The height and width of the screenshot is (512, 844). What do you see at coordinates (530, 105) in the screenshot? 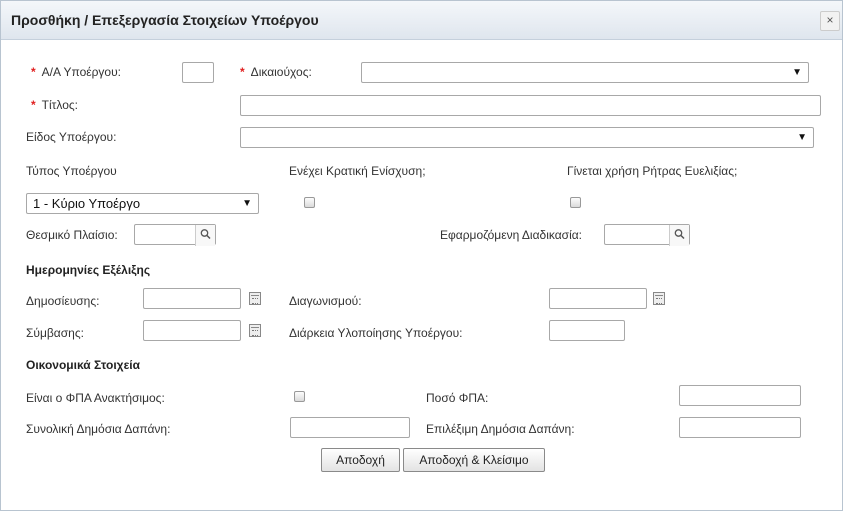
I see `title-input` at bounding box center [530, 105].